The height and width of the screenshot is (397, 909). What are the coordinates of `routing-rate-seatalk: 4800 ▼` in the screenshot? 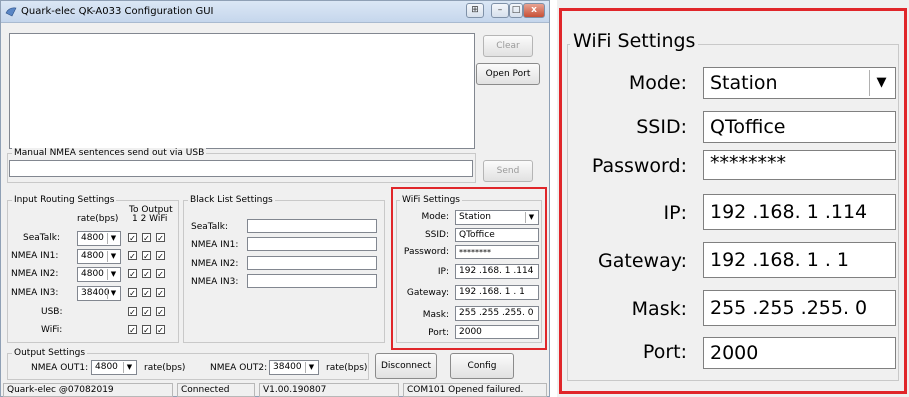 It's located at (99, 238).